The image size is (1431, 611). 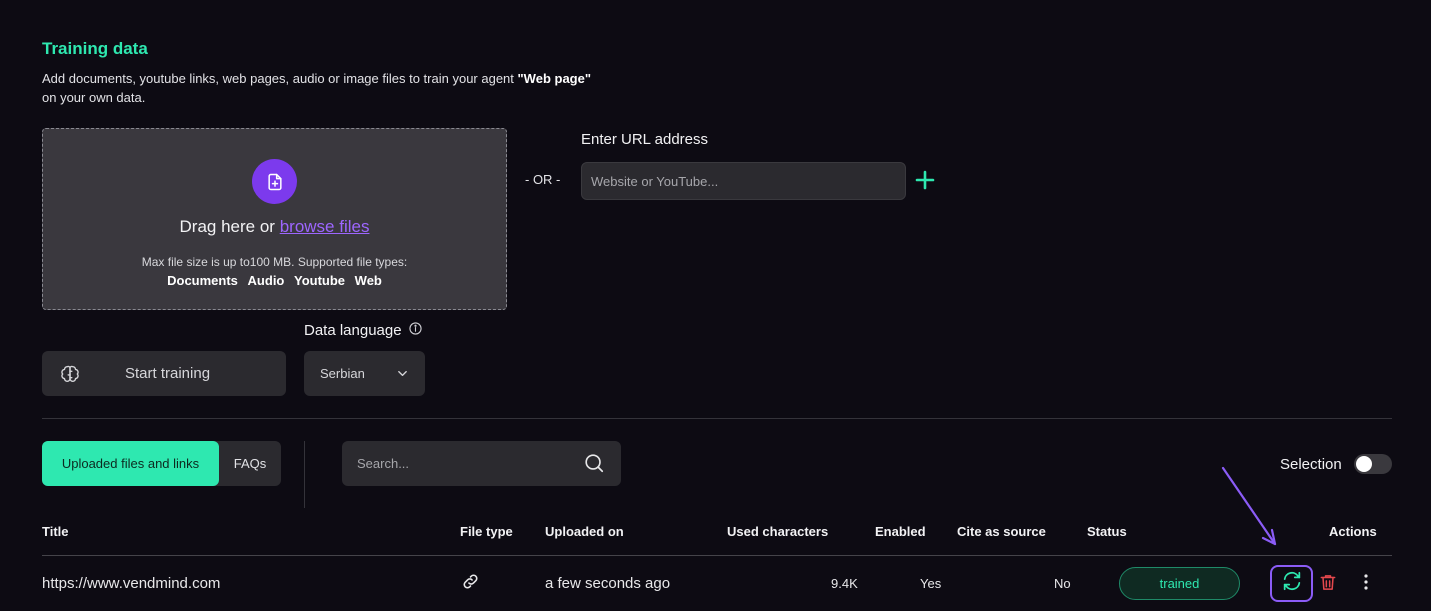 I want to click on col-file-type: File type, so click(x=486, y=531).